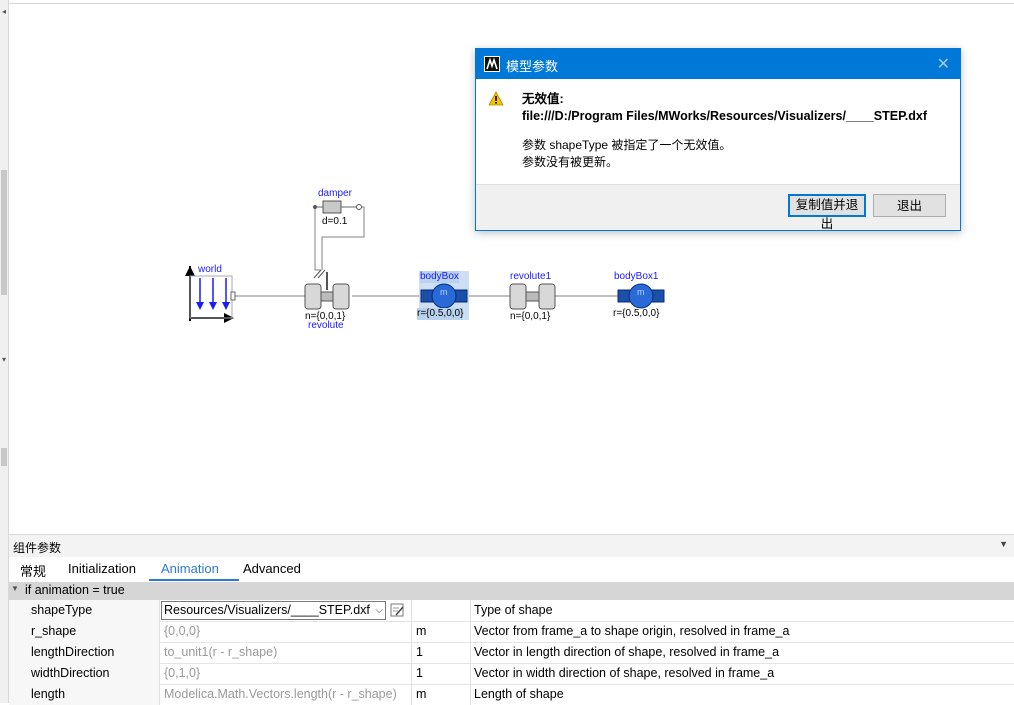 The width and height of the screenshot is (1014, 705). I want to click on tab-general: 常规, so click(33, 570).